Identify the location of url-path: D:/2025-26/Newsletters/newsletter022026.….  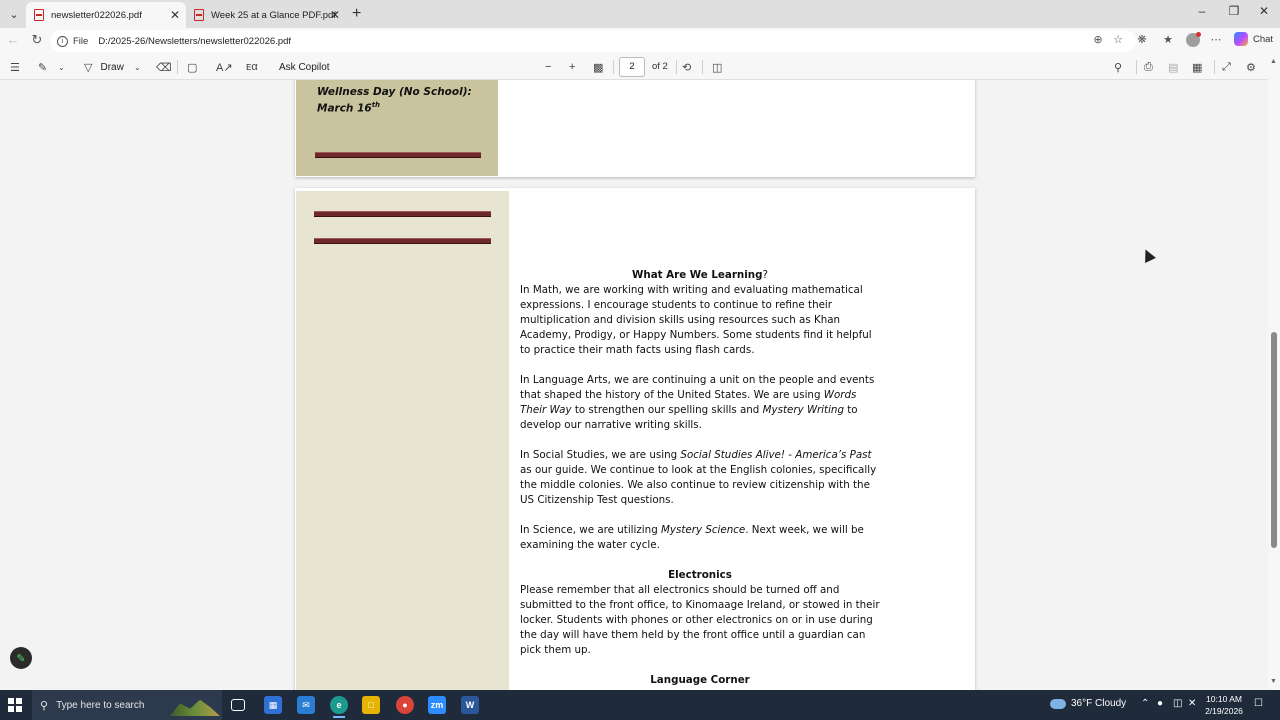
(195, 41).